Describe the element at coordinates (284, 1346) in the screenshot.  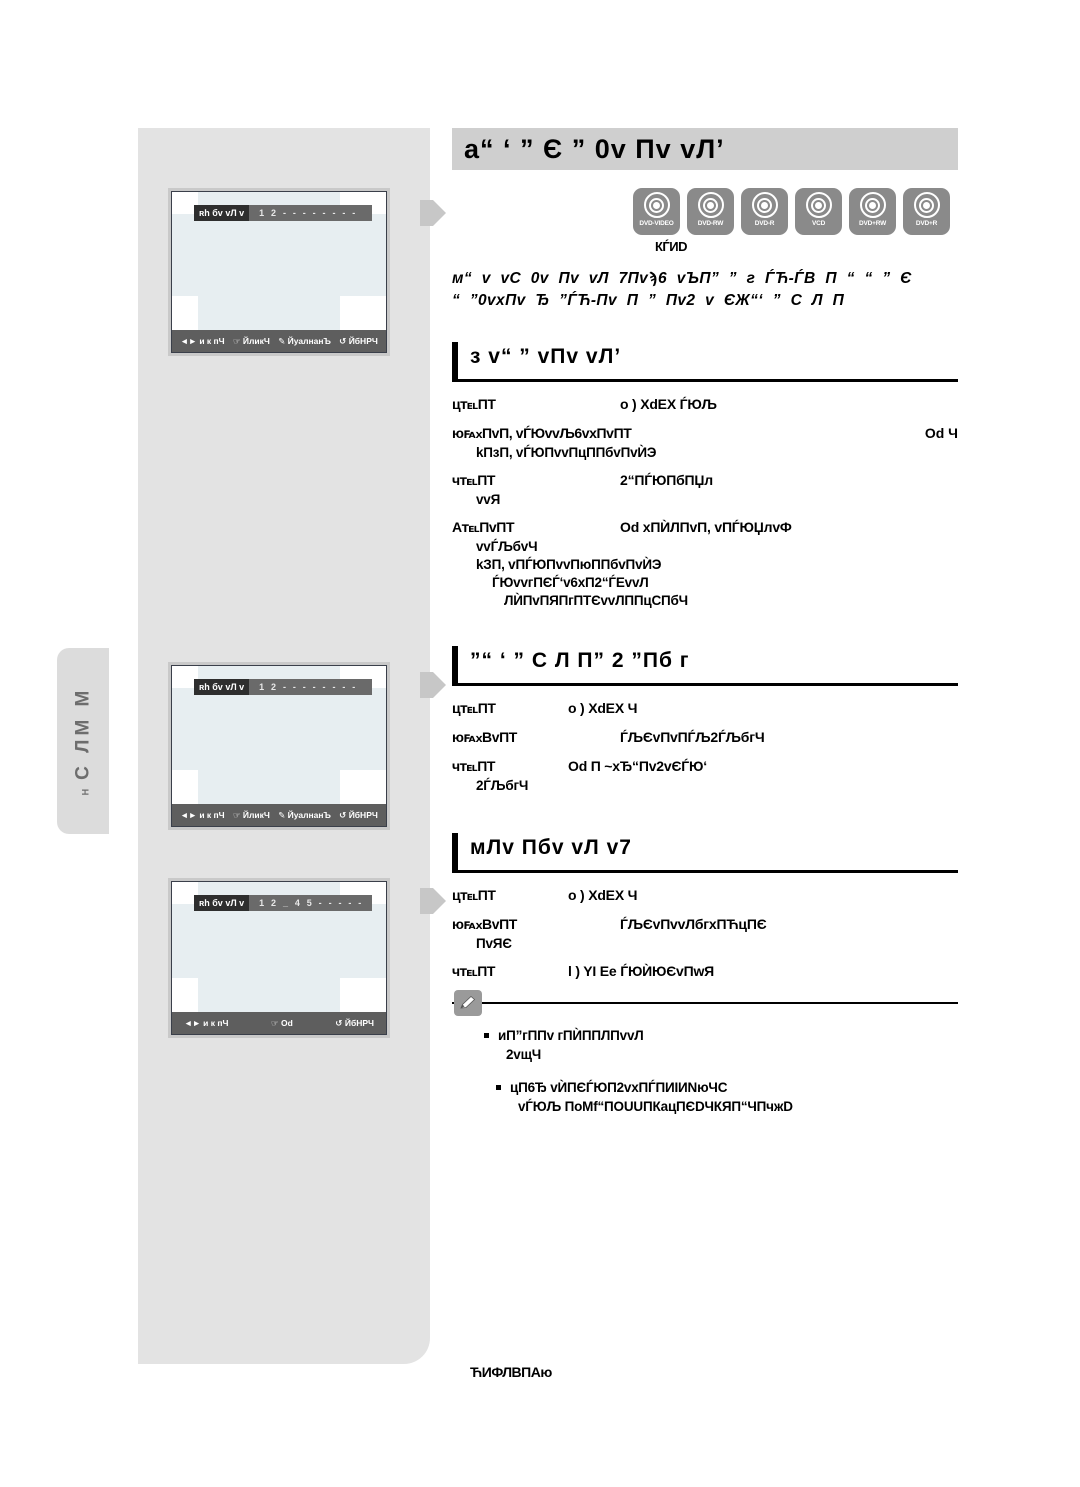
I see `left-page-panel-foot` at that location.